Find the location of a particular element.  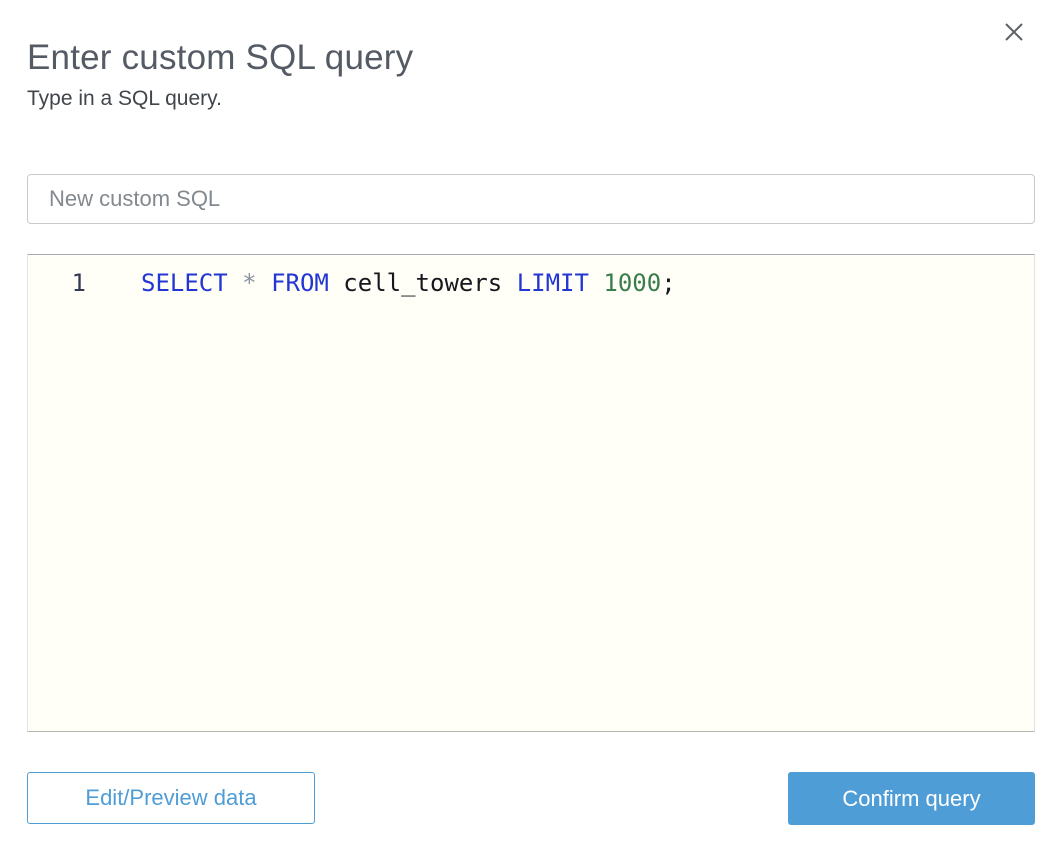

close-button is located at coordinates (1014, 32).